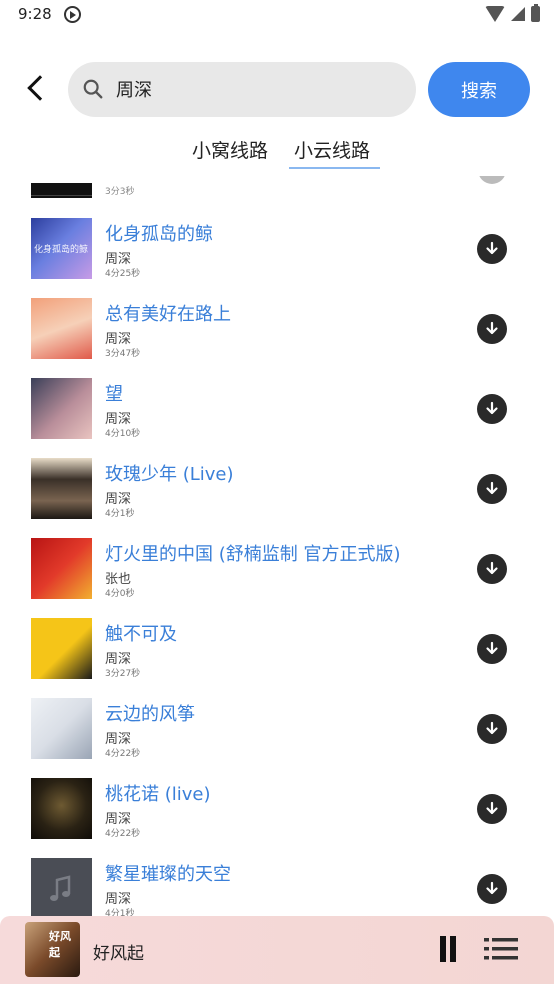 The height and width of the screenshot is (984, 554). Describe the element at coordinates (277, 887) in the screenshot. I see `list-item: 繁星璀璨的天空 周深 4分1秒` at that location.